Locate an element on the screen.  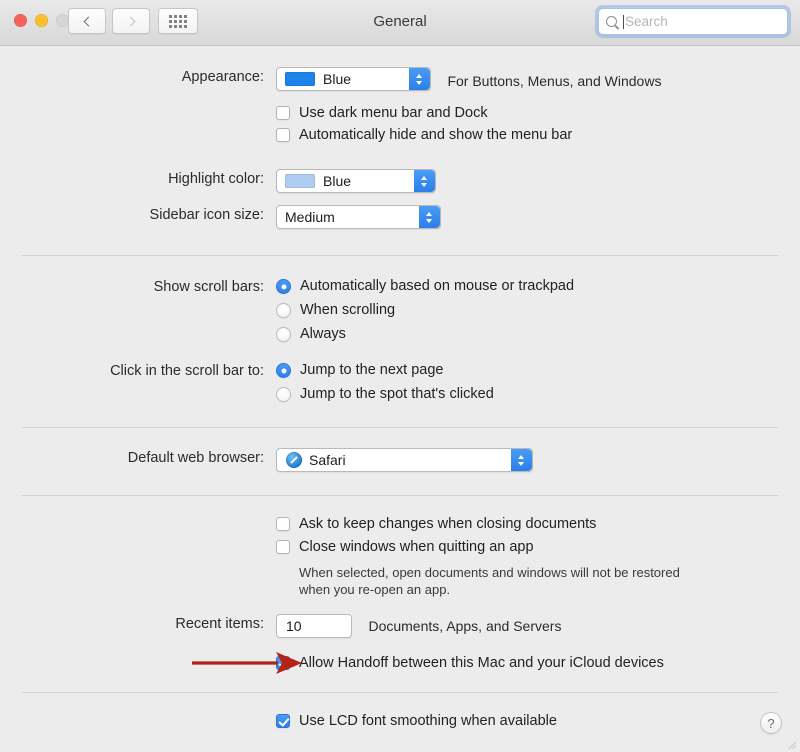
help-button: ? is located at coordinates (771, 723).